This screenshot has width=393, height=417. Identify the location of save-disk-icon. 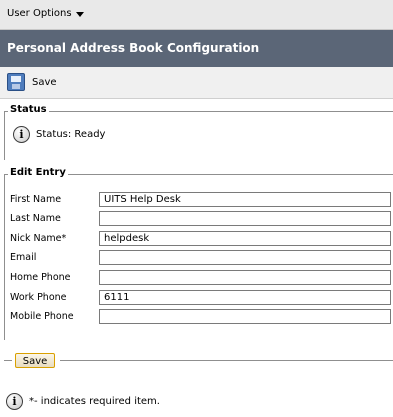
(16, 82).